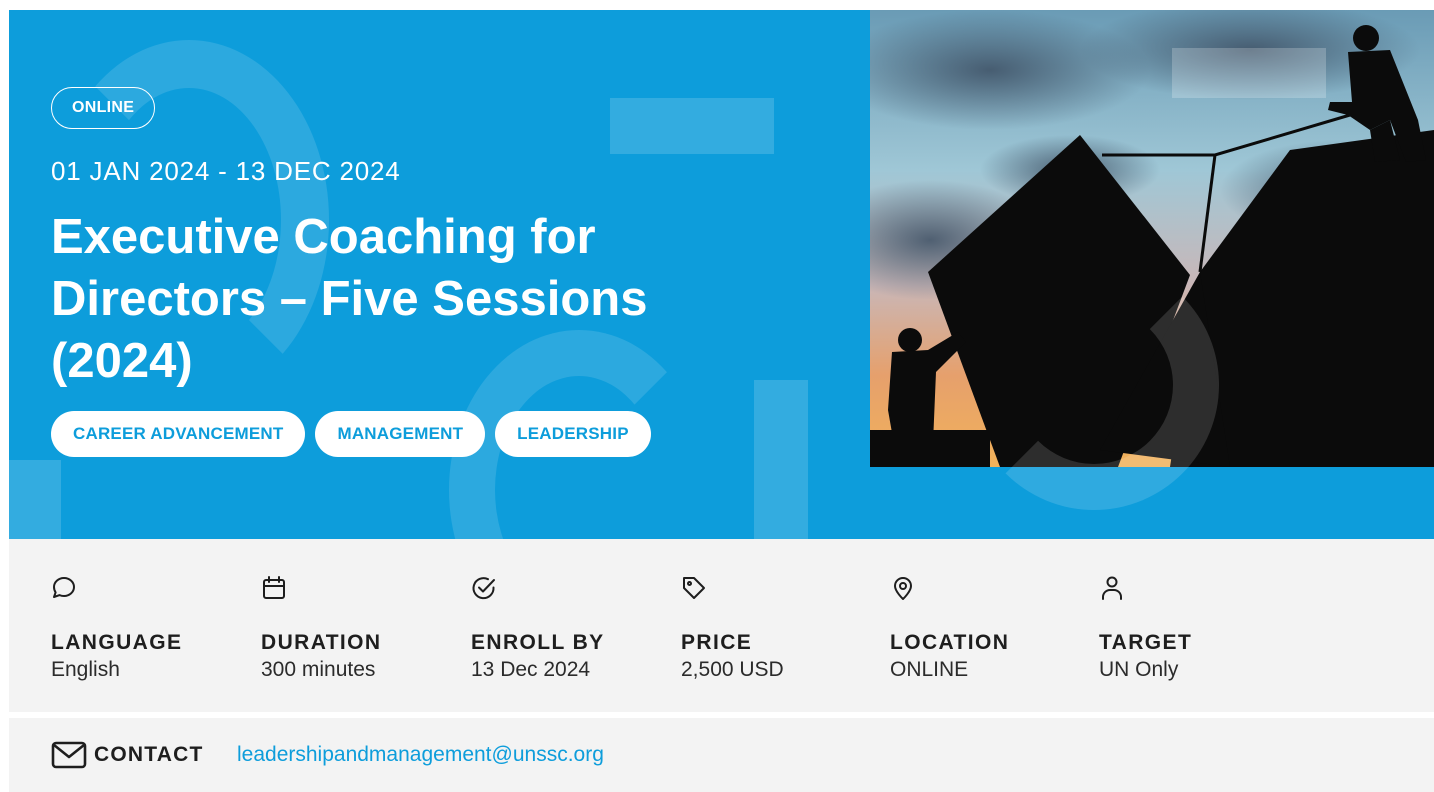 Image resolution: width=1434 pixels, height=792 pixels. What do you see at coordinates (178, 434) in the screenshot?
I see `tag-career-advancement: CAREER ADVANCEMENT` at bounding box center [178, 434].